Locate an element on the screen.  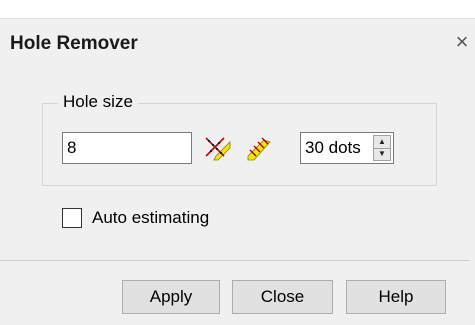
separator is located at coordinates (235, 260).